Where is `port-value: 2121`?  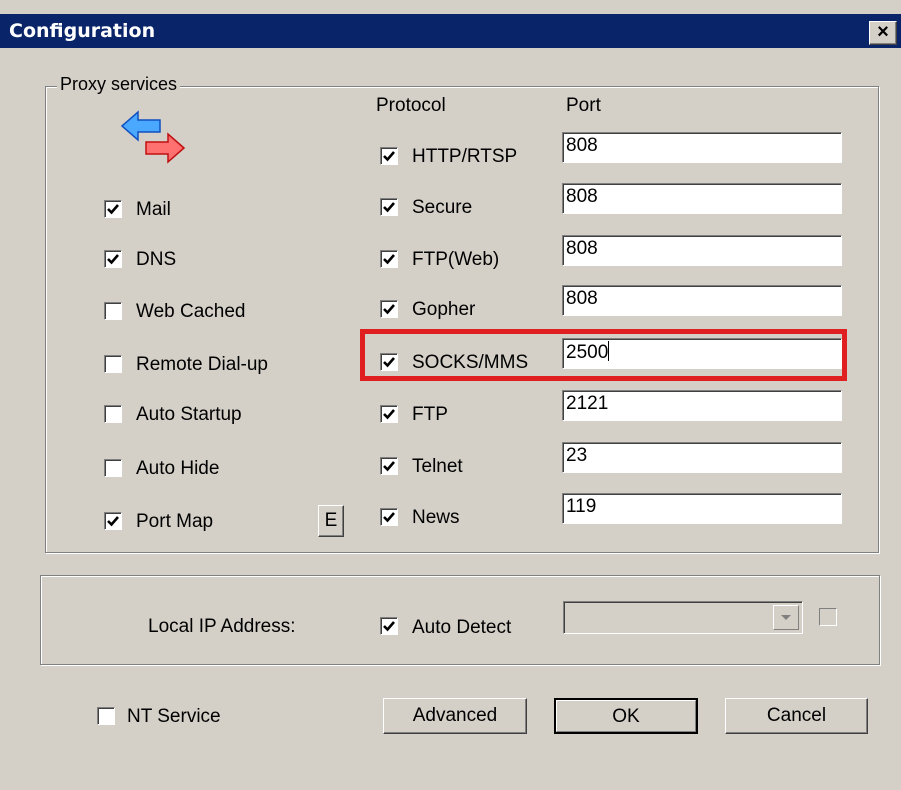
port-value: 2121 is located at coordinates (587, 403).